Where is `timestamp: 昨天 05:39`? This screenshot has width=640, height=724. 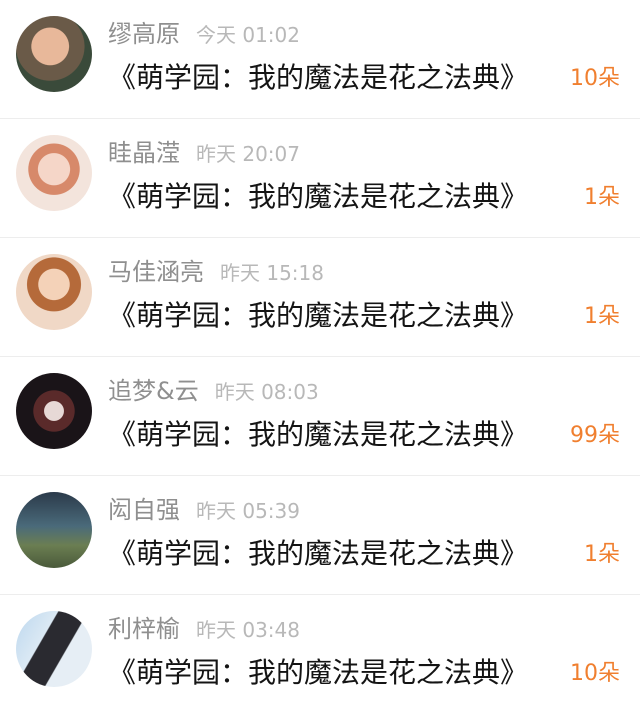 timestamp: 昨天 05:39 is located at coordinates (248, 511).